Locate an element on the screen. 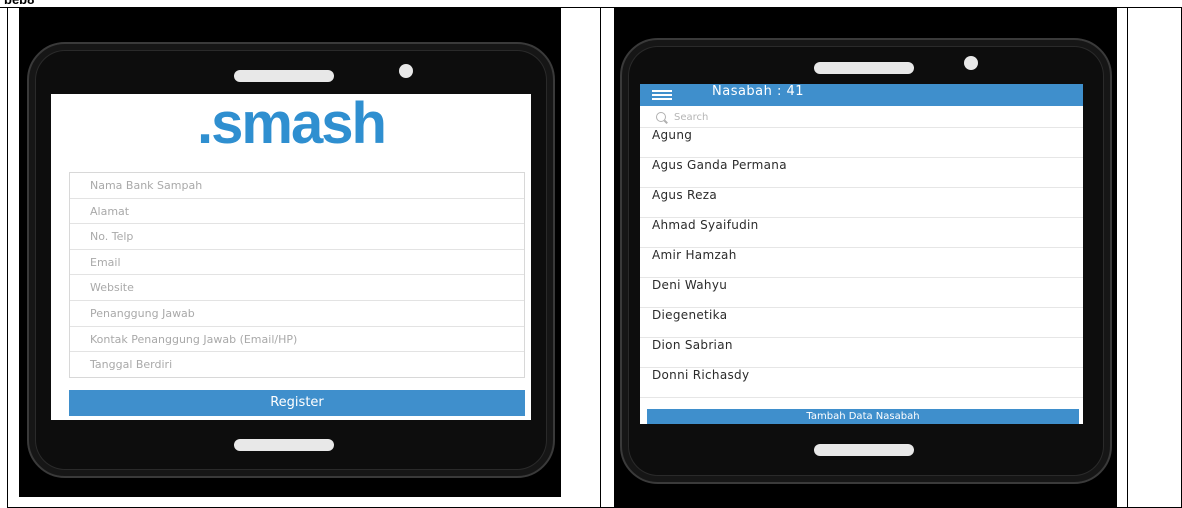 This screenshot has height=508, width=1182. field-penanggung-jawab: Penanggung Jawab is located at coordinates (297, 314).